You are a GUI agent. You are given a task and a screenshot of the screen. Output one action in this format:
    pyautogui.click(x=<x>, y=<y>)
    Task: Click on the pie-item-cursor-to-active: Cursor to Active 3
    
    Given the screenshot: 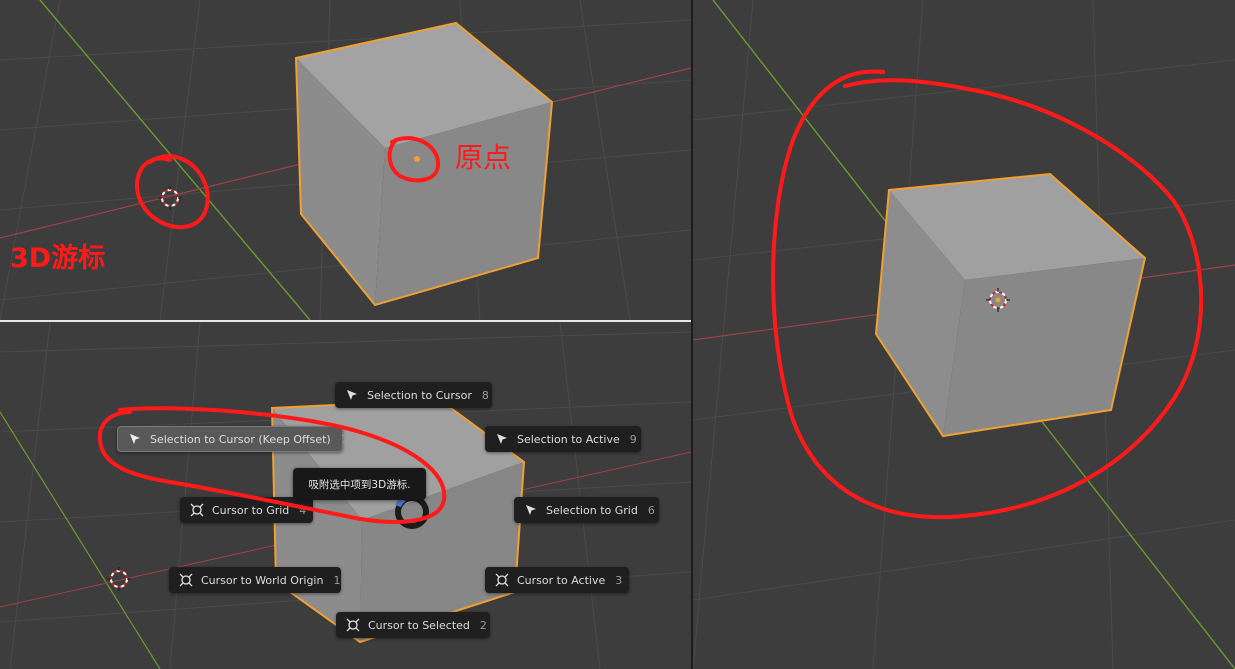 What is the action you would take?
    pyautogui.click(x=557, y=580)
    